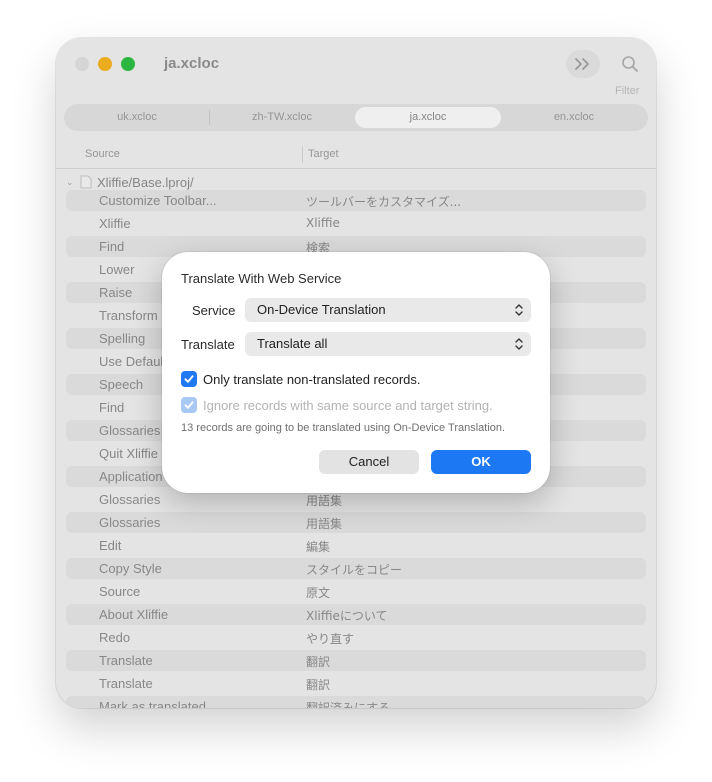 This screenshot has width=712, height=782. I want to click on service-popup: On-Device Translation, so click(388, 310).